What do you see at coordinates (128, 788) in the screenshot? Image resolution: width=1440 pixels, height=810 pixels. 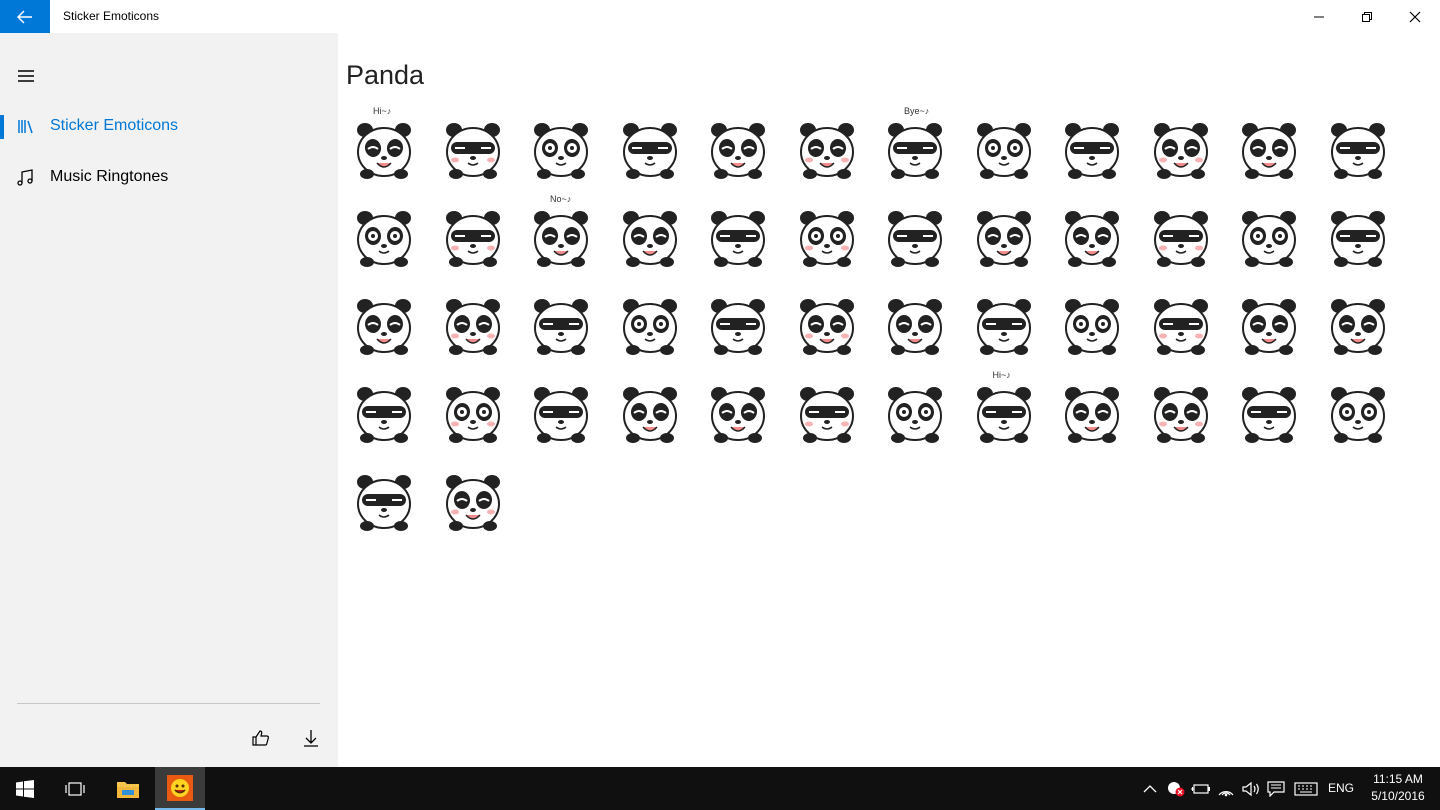 I see `file-explorer-button` at bounding box center [128, 788].